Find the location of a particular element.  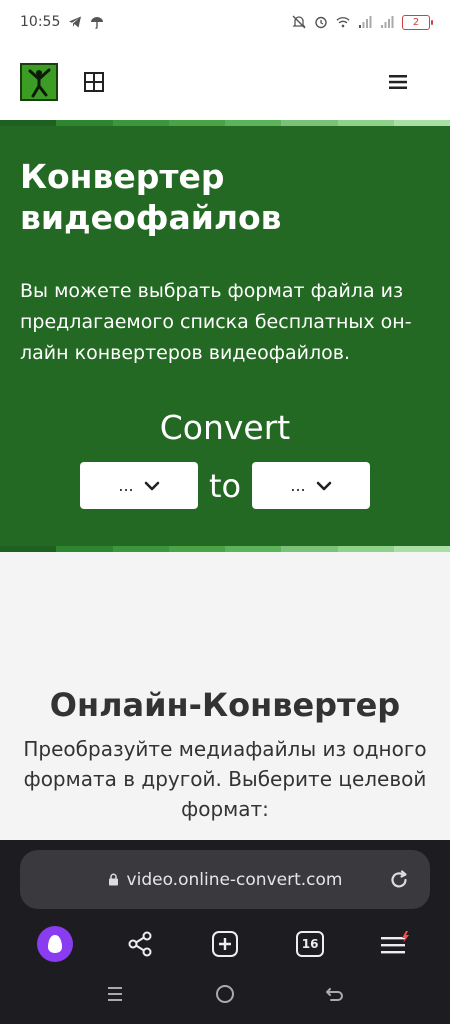

address-bar: video.online-convert.com is located at coordinates (225, 879).